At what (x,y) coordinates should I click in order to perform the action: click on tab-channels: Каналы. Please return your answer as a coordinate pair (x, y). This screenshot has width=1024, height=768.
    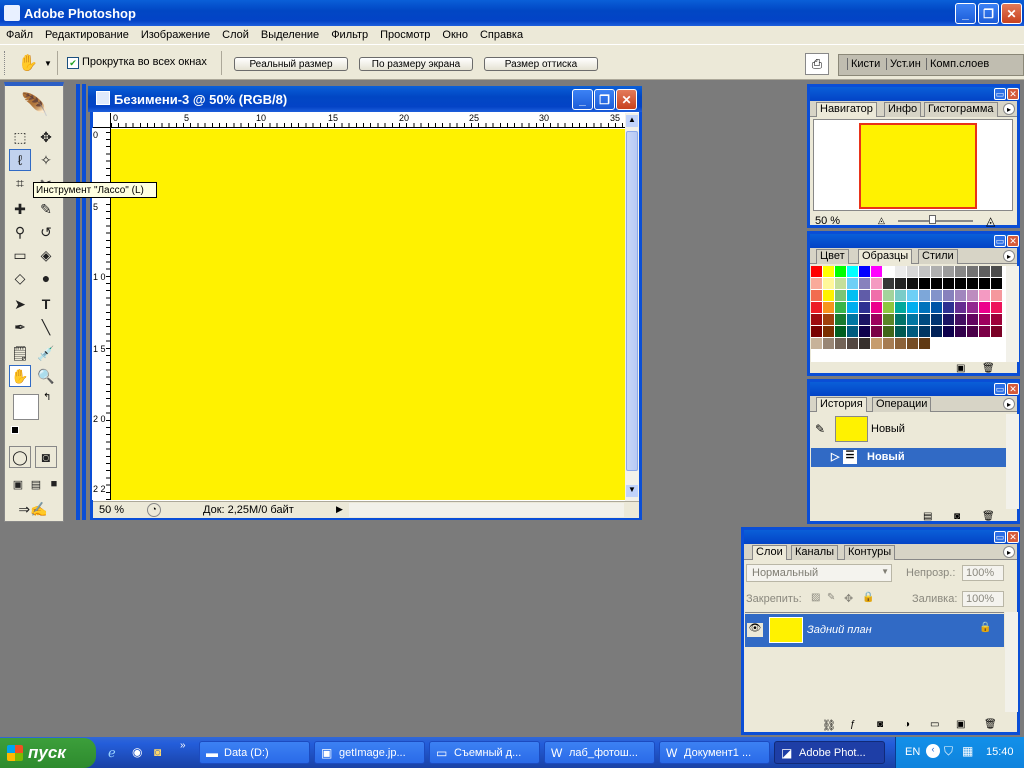
    Looking at the image, I should click on (815, 552).